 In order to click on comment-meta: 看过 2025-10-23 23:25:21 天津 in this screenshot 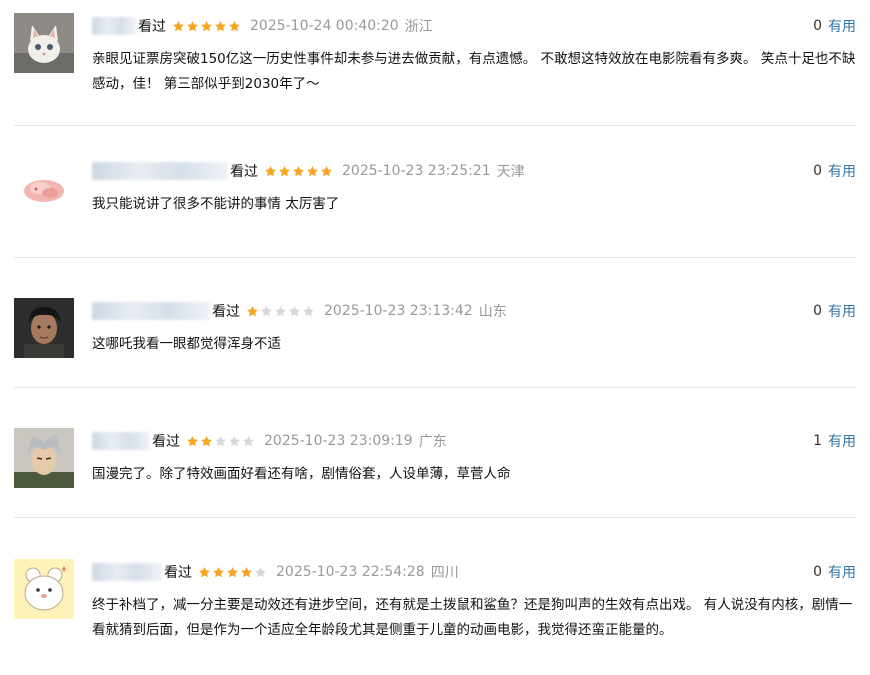, I will do `click(308, 171)`.